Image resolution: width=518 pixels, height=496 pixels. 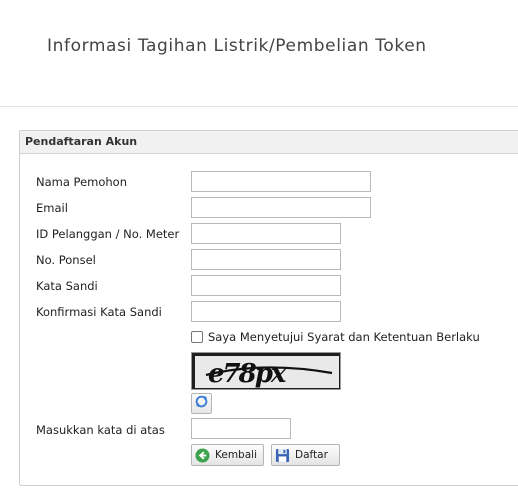 I want to click on id-pelanggan-input, so click(x=266, y=233).